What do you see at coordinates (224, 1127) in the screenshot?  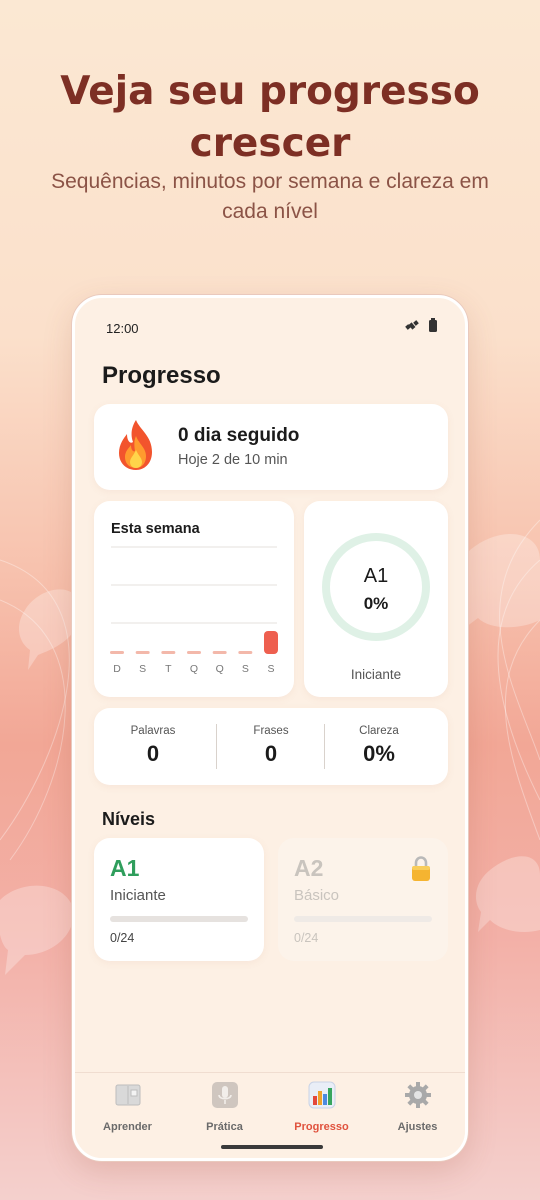 I see `nav-label: Prática` at bounding box center [224, 1127].